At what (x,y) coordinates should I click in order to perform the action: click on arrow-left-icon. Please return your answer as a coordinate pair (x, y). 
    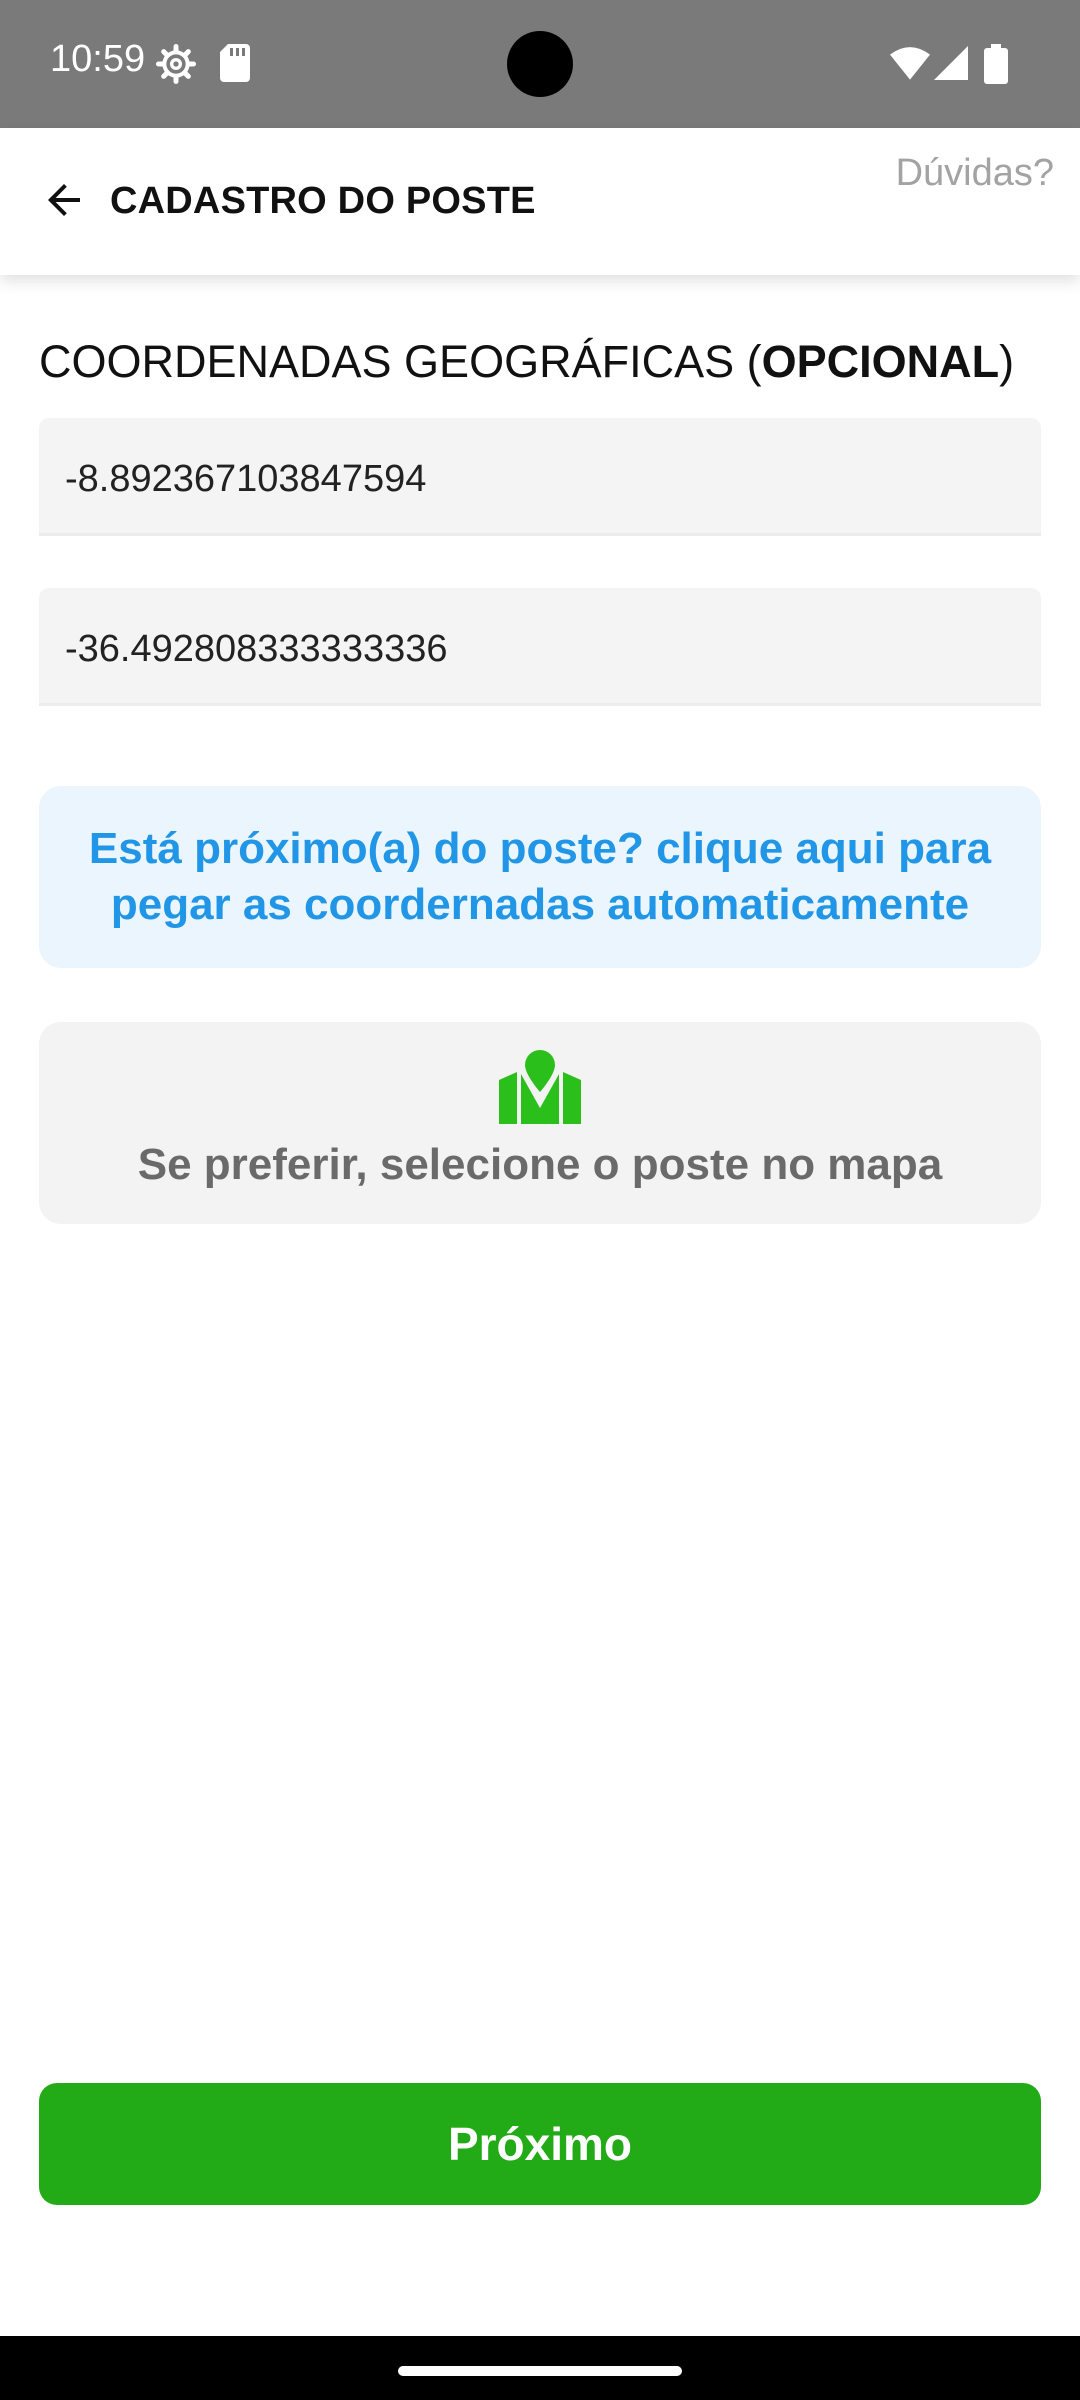
    Looking at the image, I should click on (64, 200).